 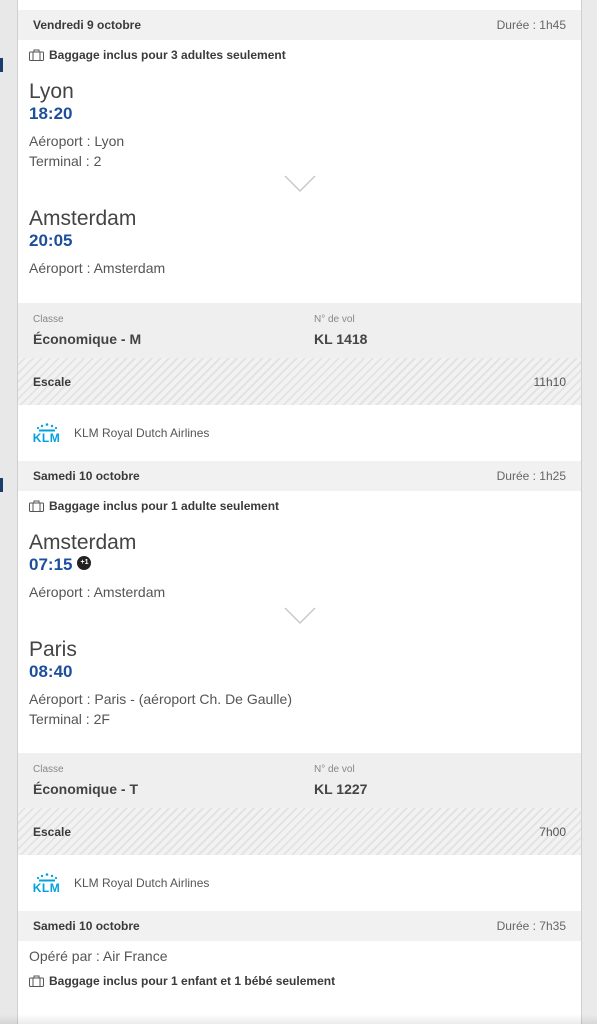 What do you see at coordinates (85, 789) in the screenshot?
I see `class-value: Économique - T` at bounding box center [85, 789].